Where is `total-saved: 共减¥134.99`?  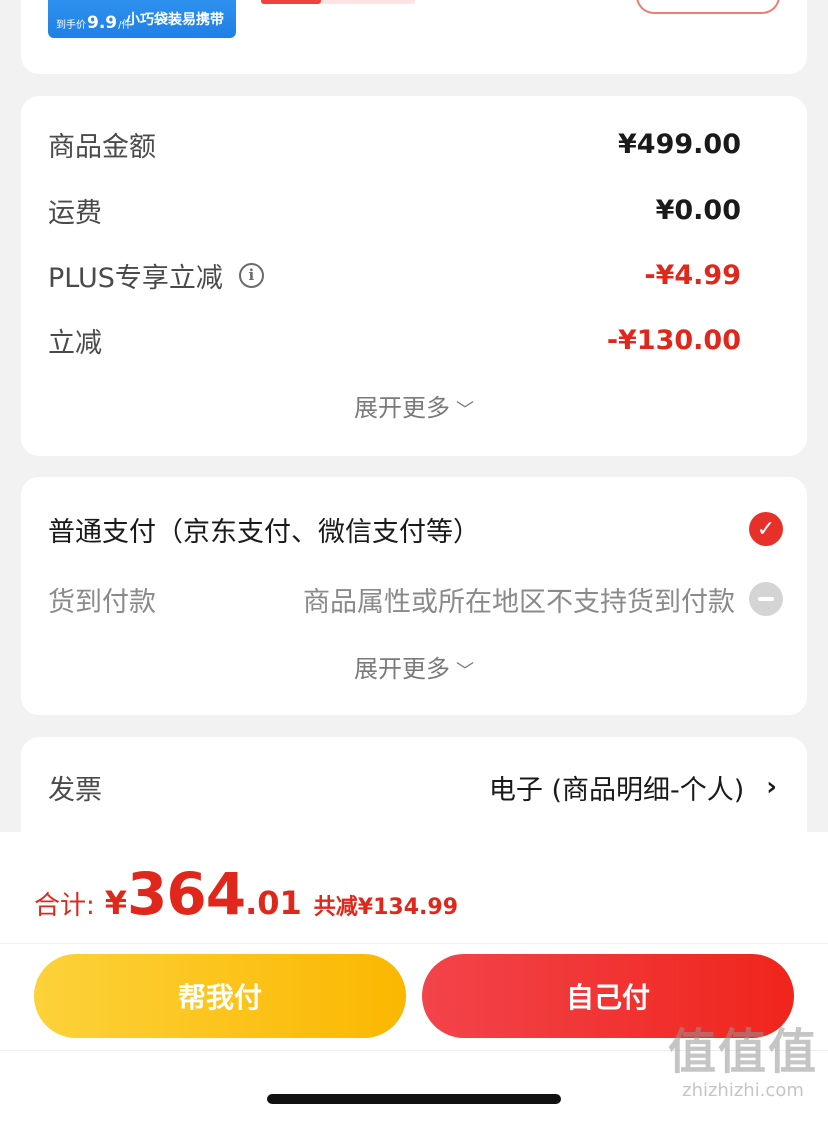 total-saved: 共减¥134.99 is located at coordinates (386, 907).